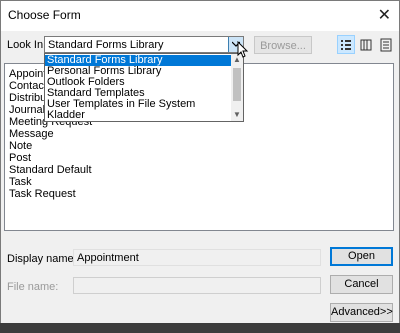 This screenshot has height=333, width=400. I want to click on look-in-label: Look In:, so click(27, 45).